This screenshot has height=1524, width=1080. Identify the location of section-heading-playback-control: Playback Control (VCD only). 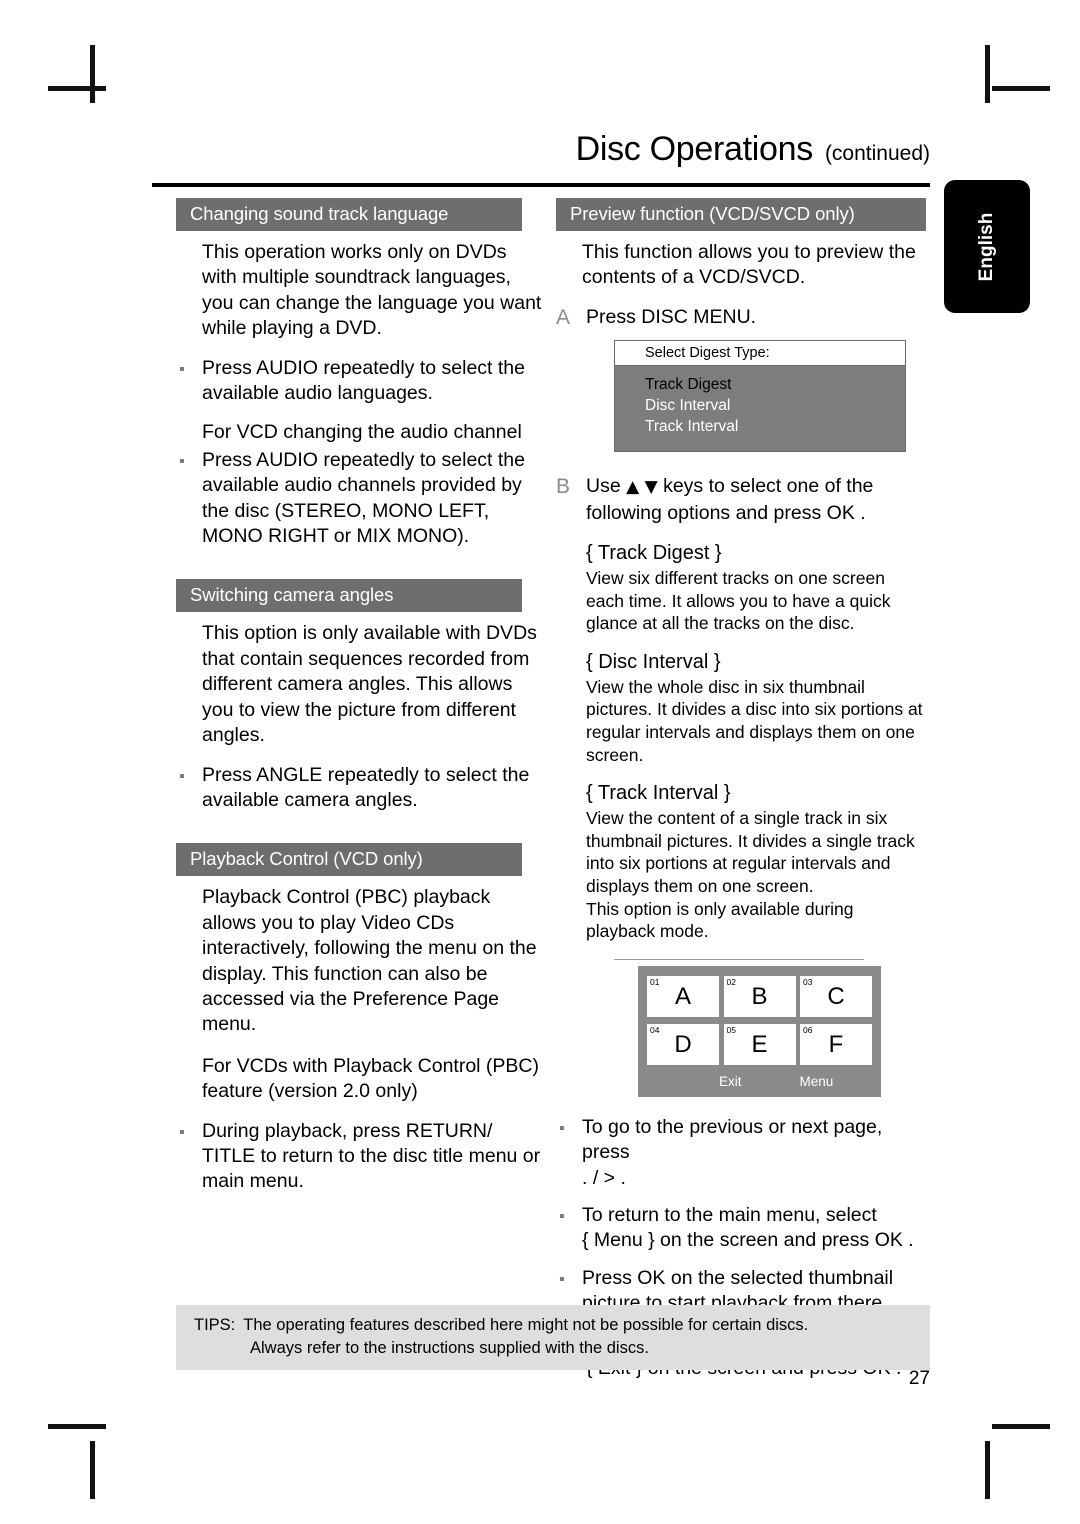
(349, 860).